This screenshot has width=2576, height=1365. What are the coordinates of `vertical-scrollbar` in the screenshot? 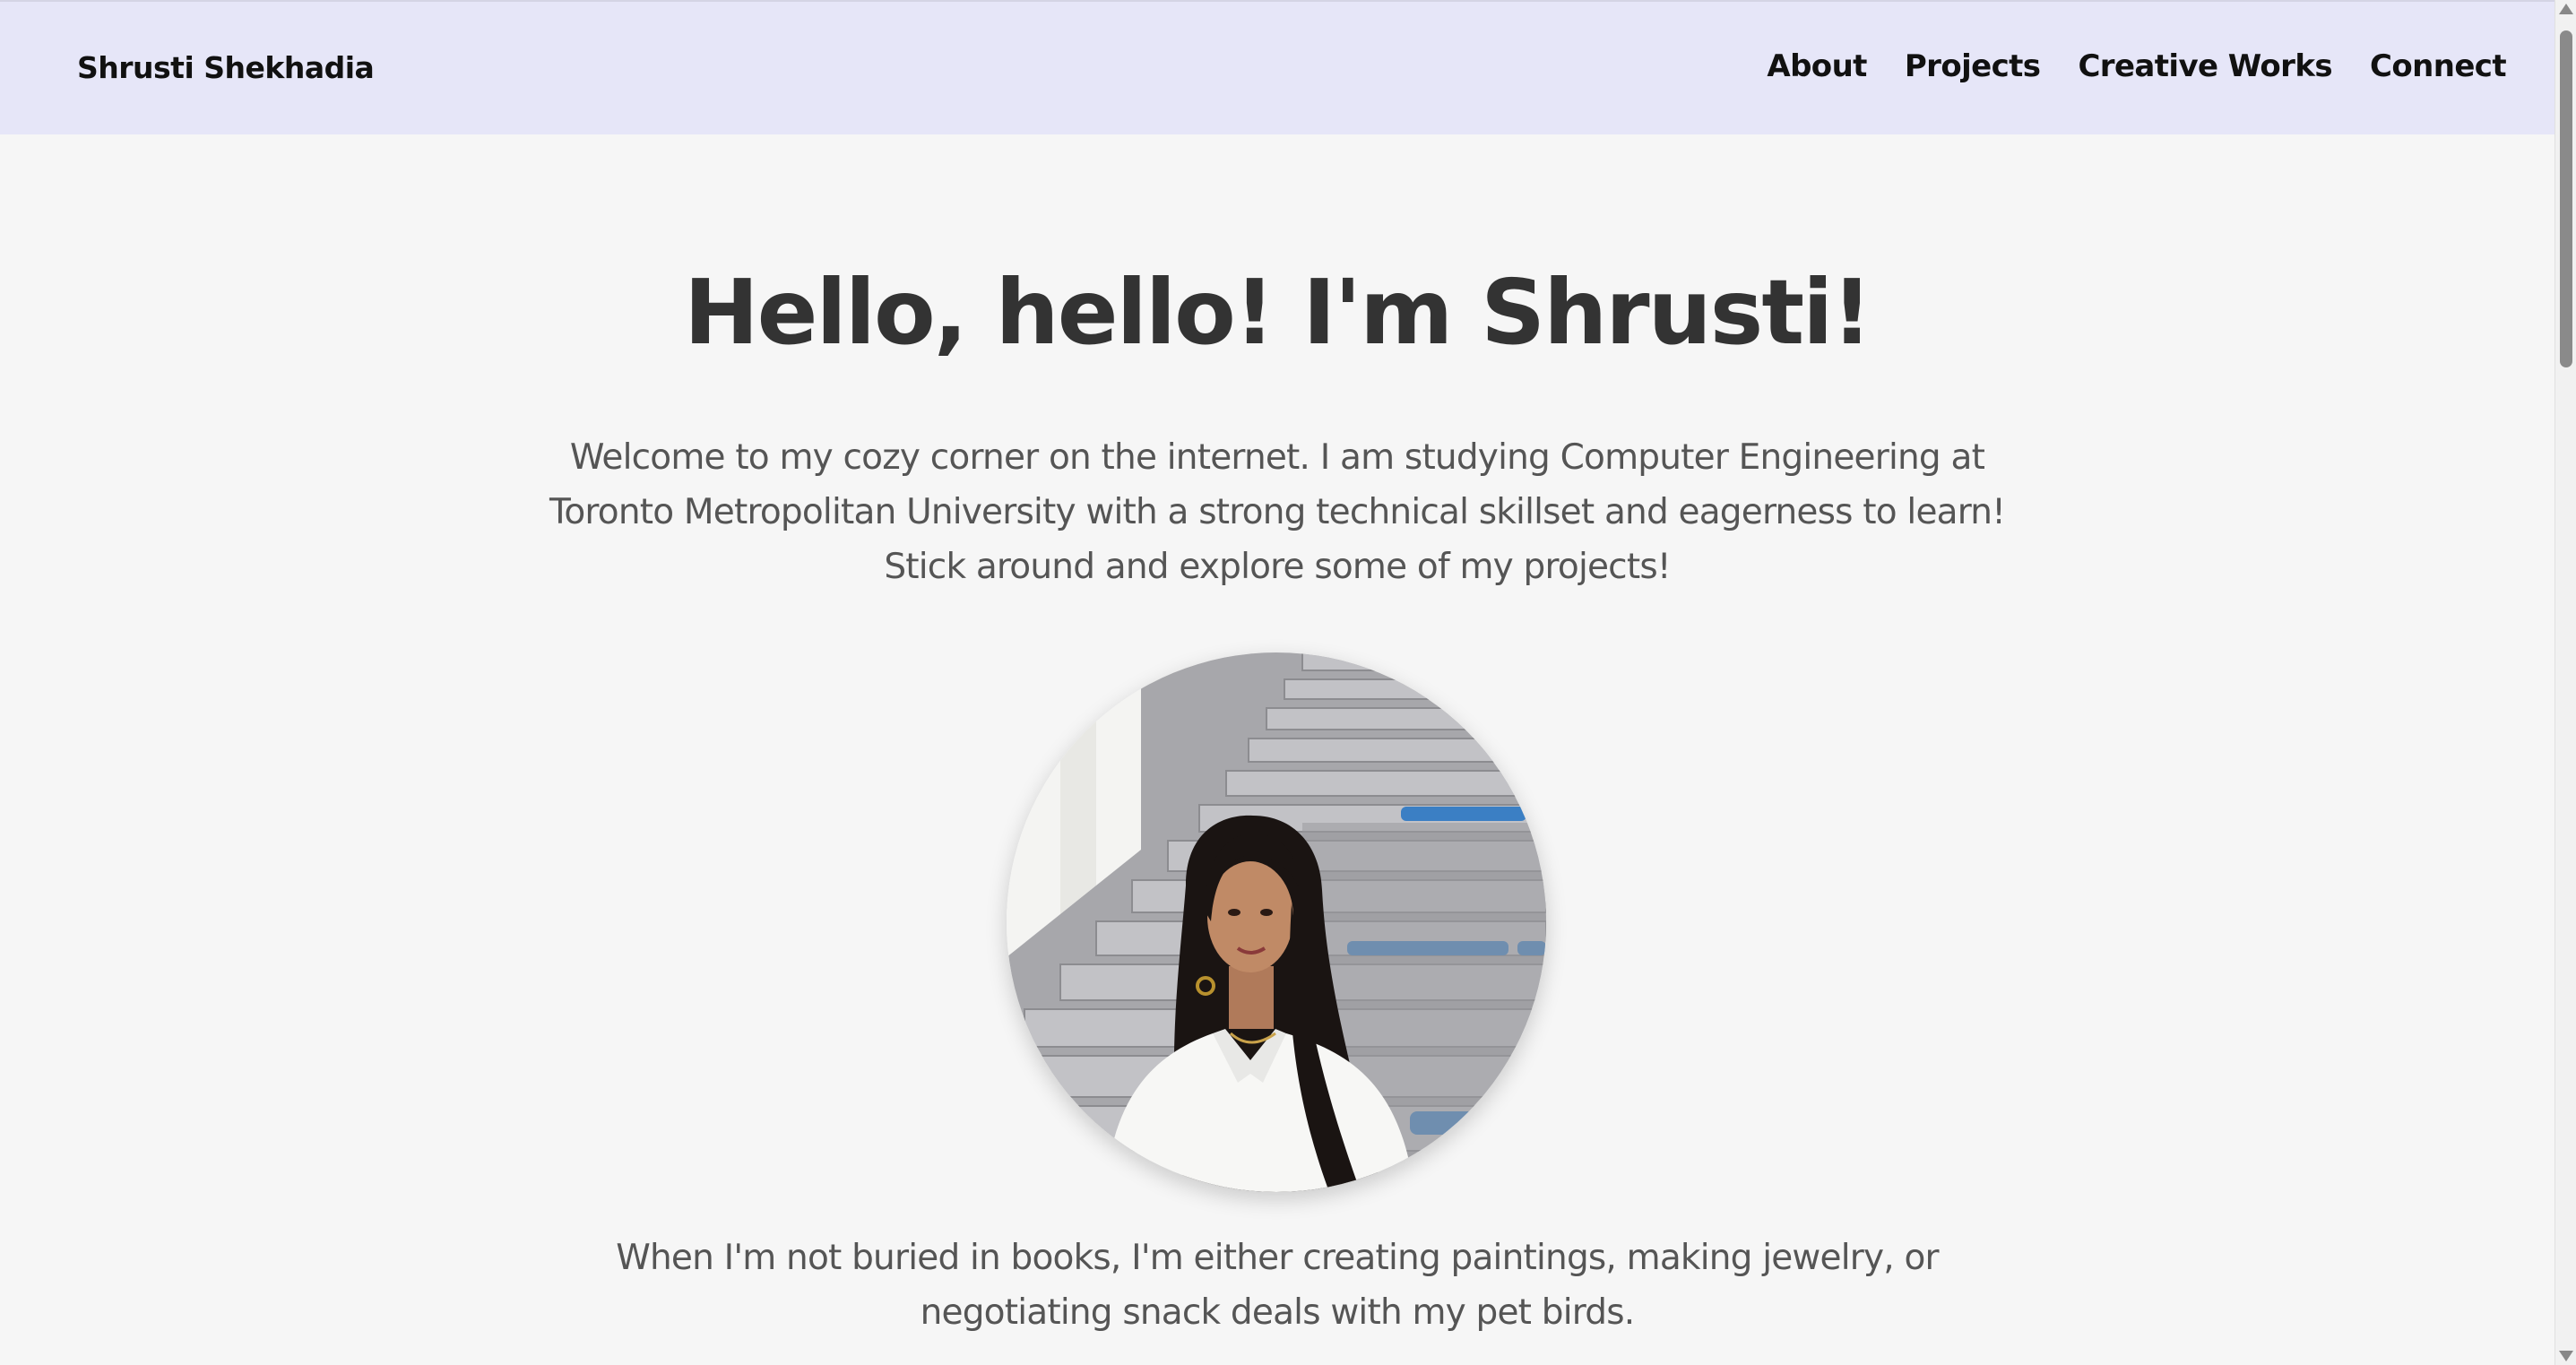 It's located at (2565, 682).